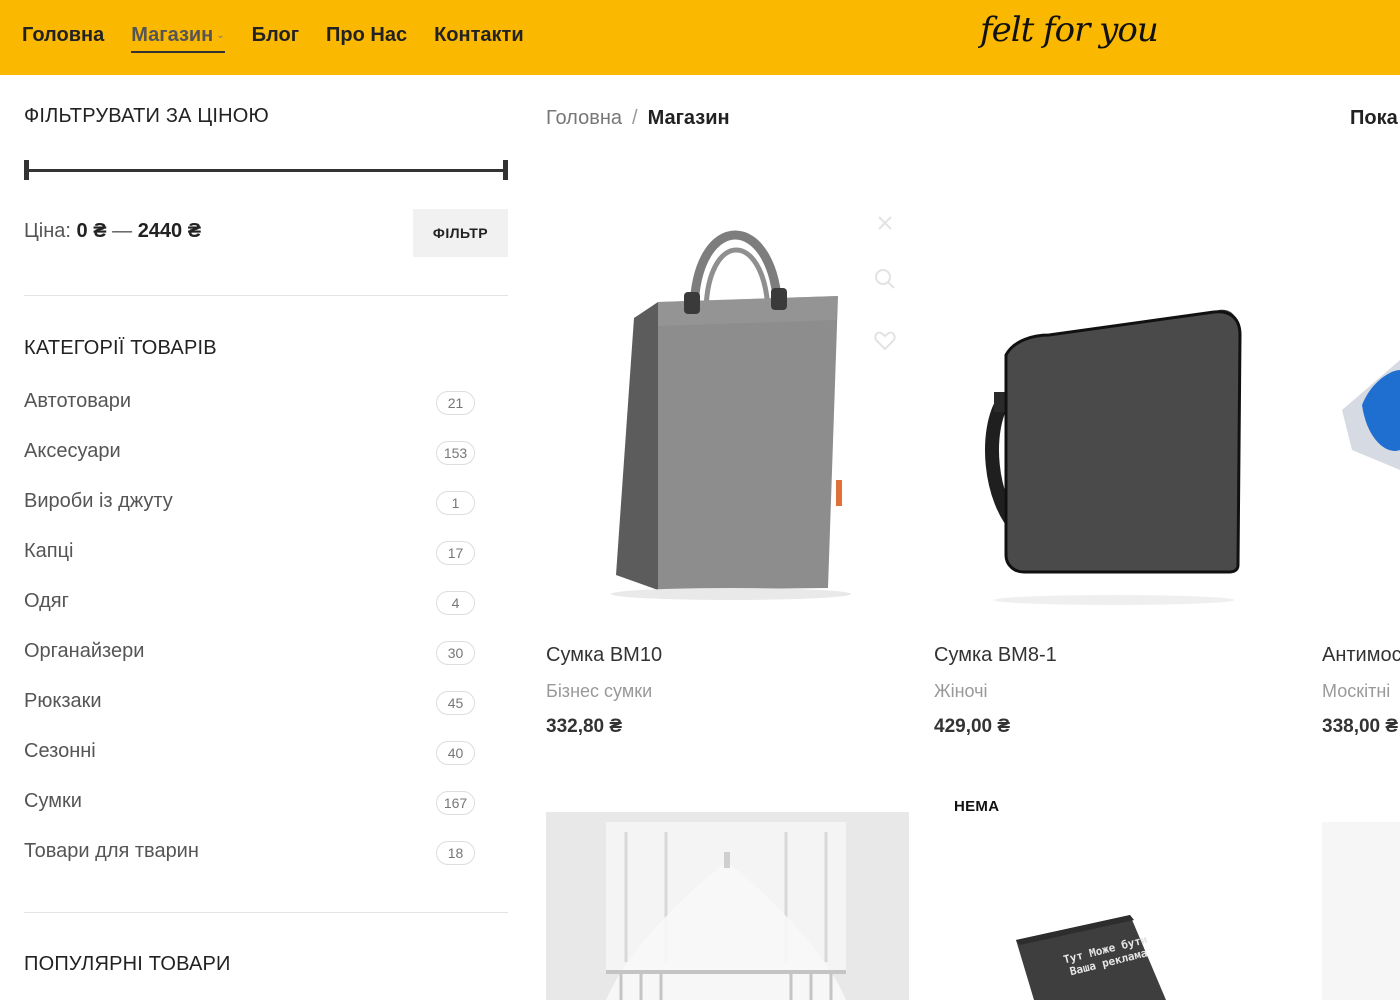 Image resolution: width=1400 pixels, height=1000 pixels. Describe the element at coordinates (146, 116) in the screenshot. I see `price-filter-title: ФІЛЬТРУВАТИ ЗА ЦІНОЮ` at that location.